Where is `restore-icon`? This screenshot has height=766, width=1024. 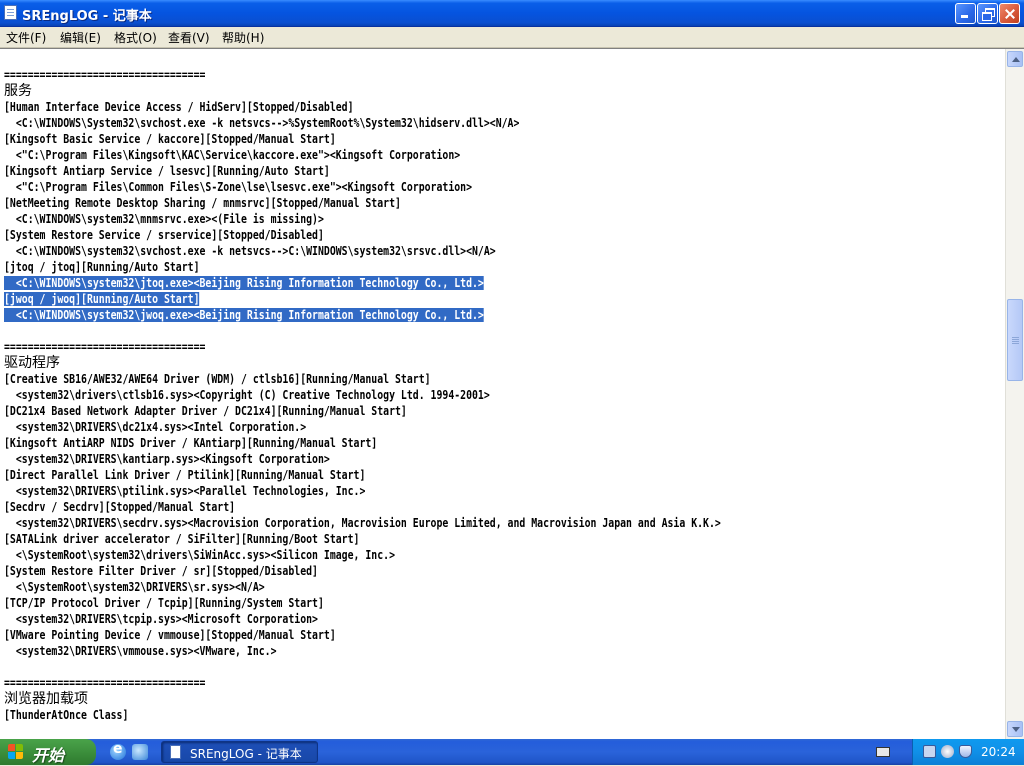
restore-icon is located at coordinates (987, 13).